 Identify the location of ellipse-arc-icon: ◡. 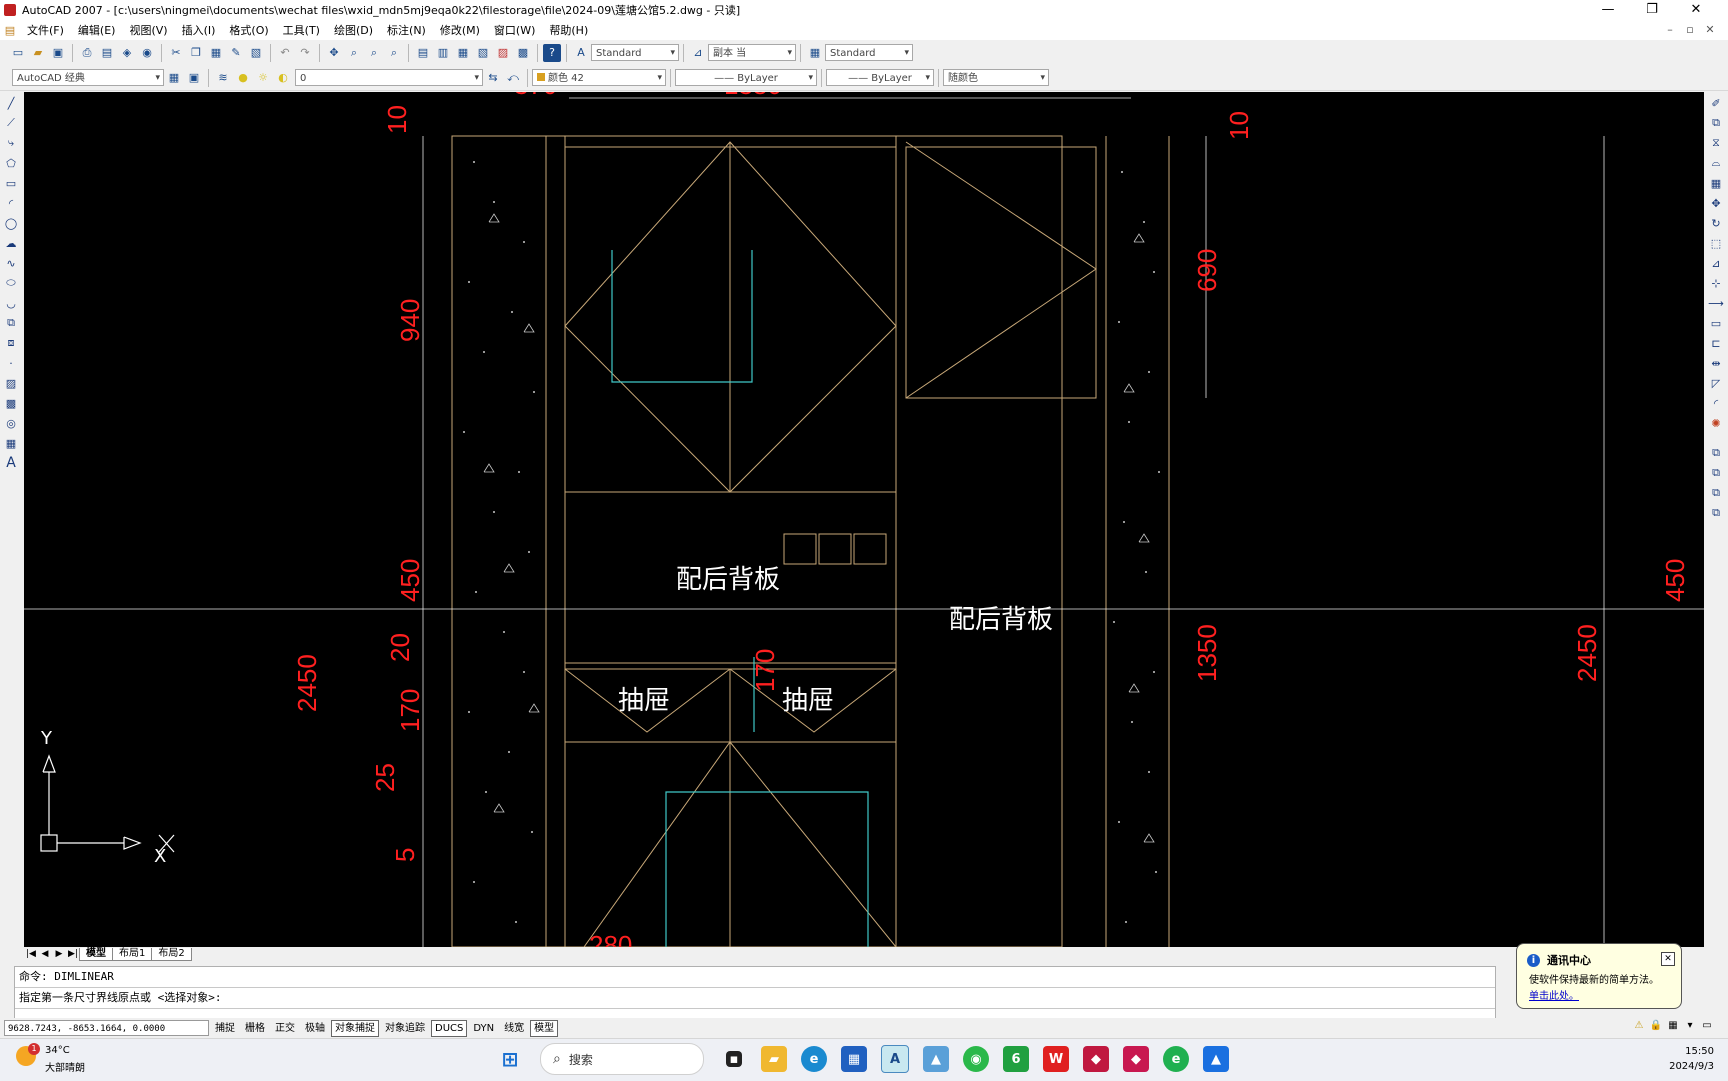
(11, 303).